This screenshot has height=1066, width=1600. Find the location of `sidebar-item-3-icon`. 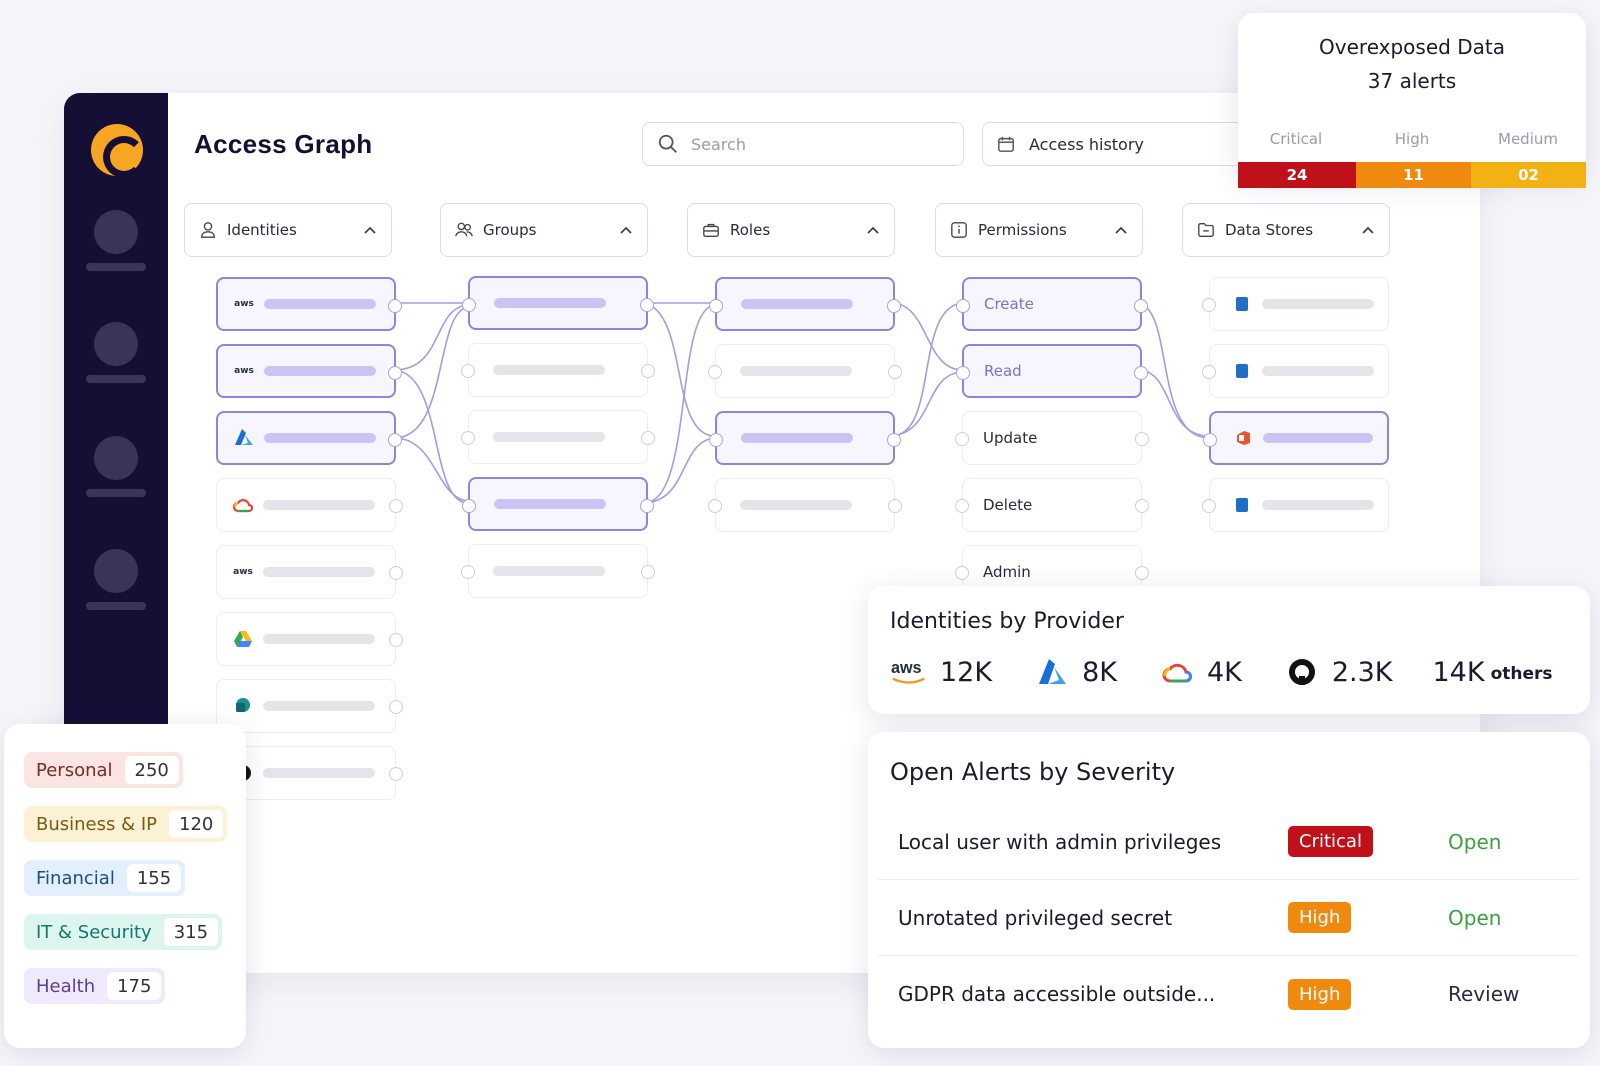

sidebar-item-3-icon is located at coordinates (116, 458).